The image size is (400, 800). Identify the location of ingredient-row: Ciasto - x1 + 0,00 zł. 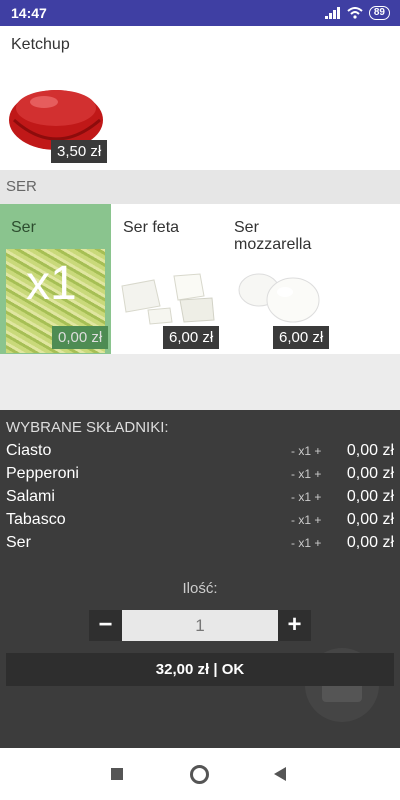
(200, 452).